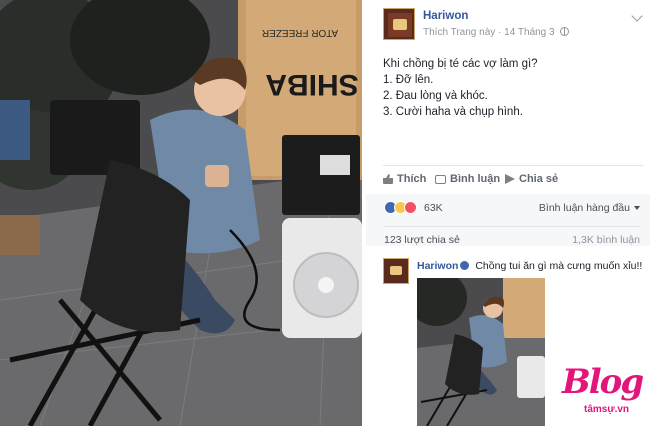 Image resolution: width=650 pixels, height=426 pixels. I want to click on commenter-avatar, so click(396, 271).